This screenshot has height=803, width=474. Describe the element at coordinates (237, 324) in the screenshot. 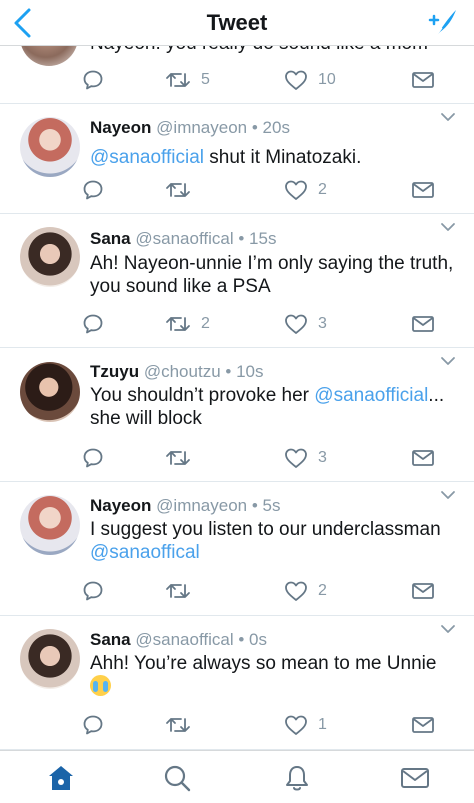

I see `tweet-actions: 2 3` at that location.